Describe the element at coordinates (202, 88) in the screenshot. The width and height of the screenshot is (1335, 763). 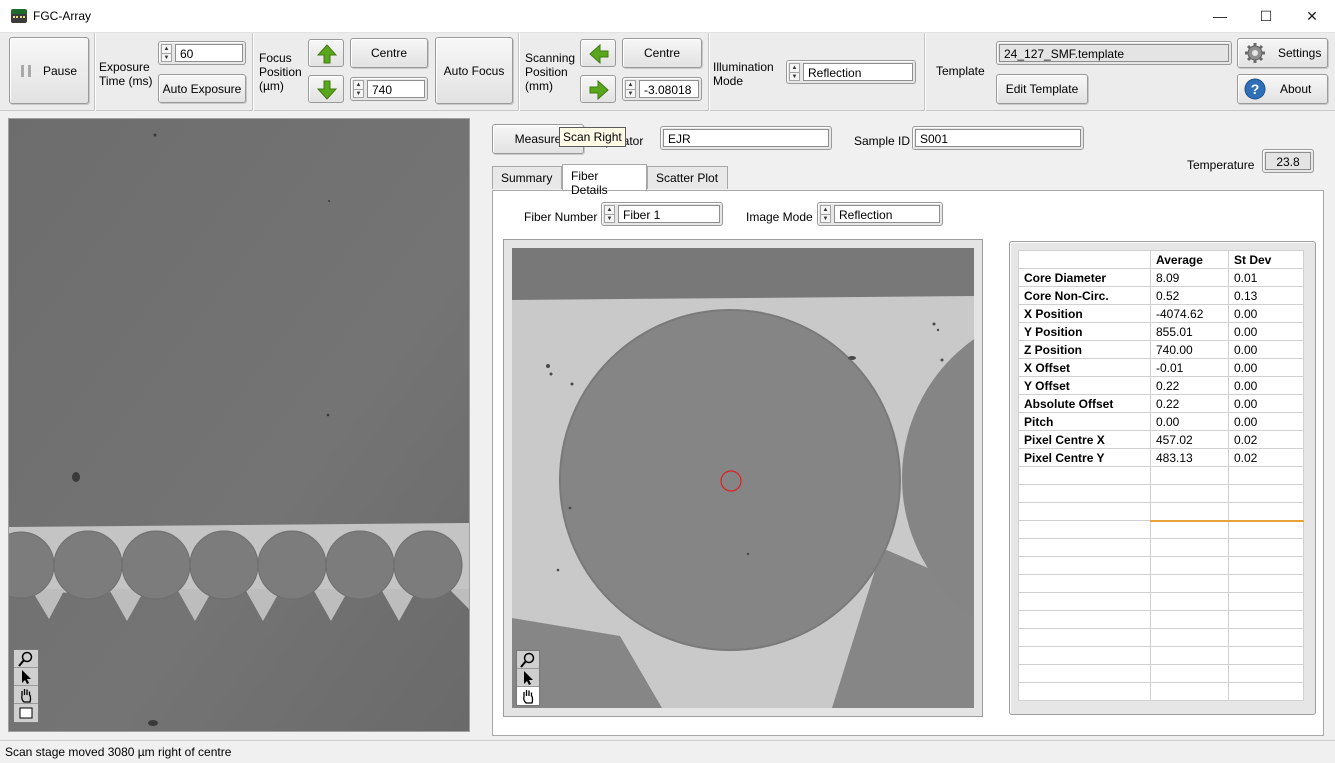
I see `auto-exposure-button: Auto Exposure` at that location.